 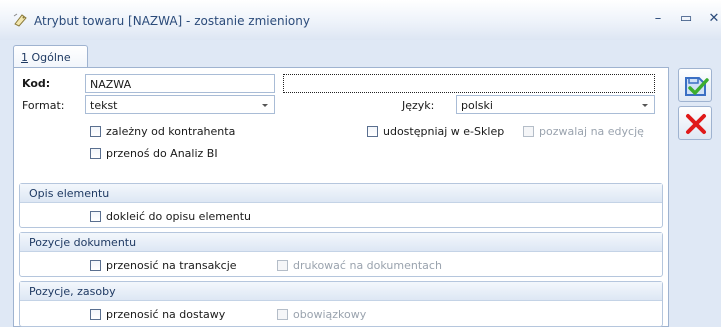 What do you see at coordinates (658, 19) in the screenshot?
I see `minimize-button: –` at bounding box center [658, 19].